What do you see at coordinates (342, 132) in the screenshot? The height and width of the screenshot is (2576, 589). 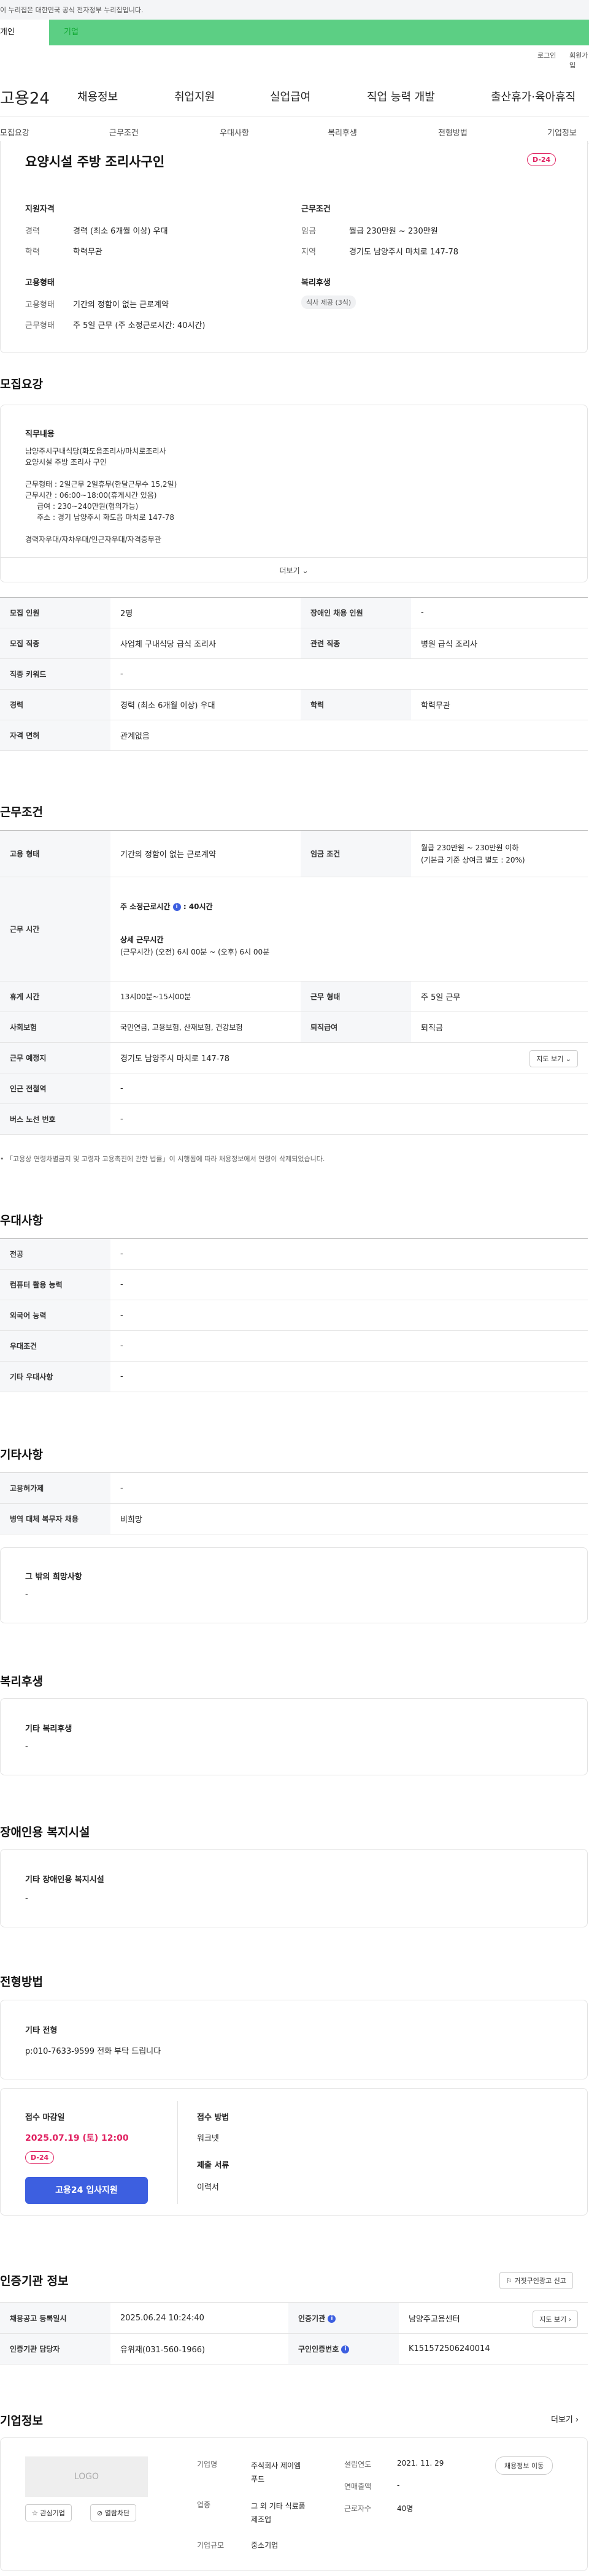 I see `tab-welfare: 복리후생` at bounding box center [342, 132].